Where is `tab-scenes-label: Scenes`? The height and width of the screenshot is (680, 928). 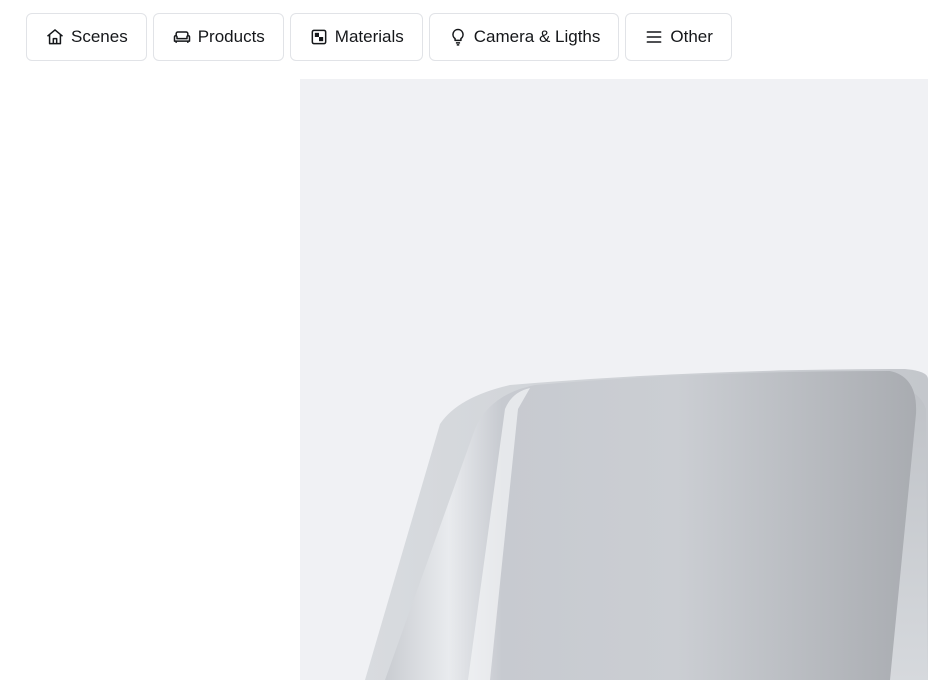
tab-scenes-label: Scenes is located at coordinates (99, 36).